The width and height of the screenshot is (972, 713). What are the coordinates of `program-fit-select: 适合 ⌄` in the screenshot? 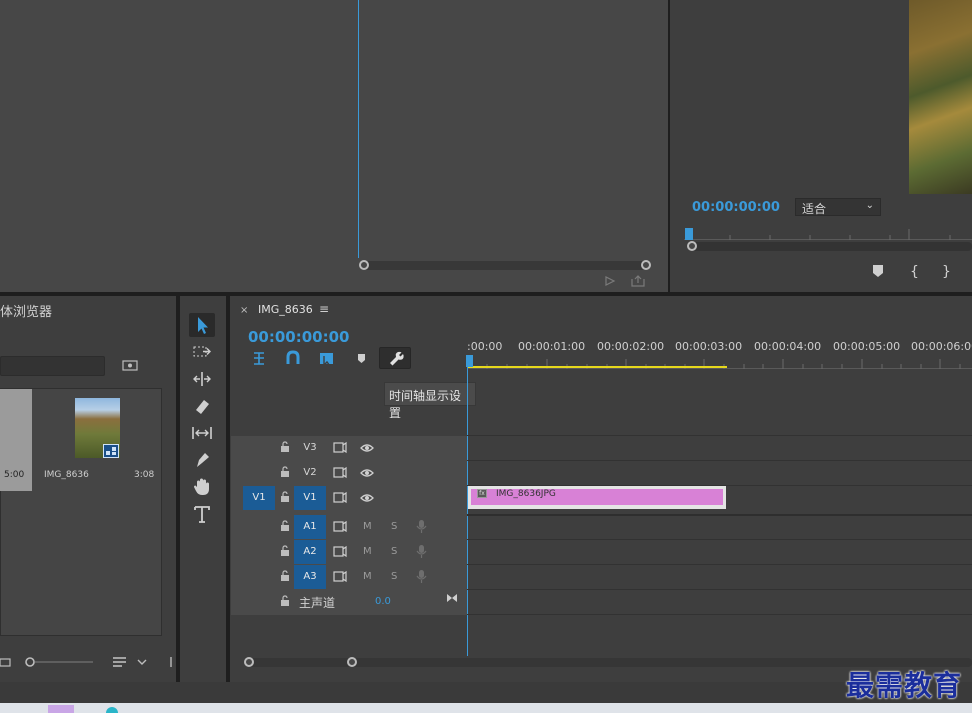 It's located at (838, 207).